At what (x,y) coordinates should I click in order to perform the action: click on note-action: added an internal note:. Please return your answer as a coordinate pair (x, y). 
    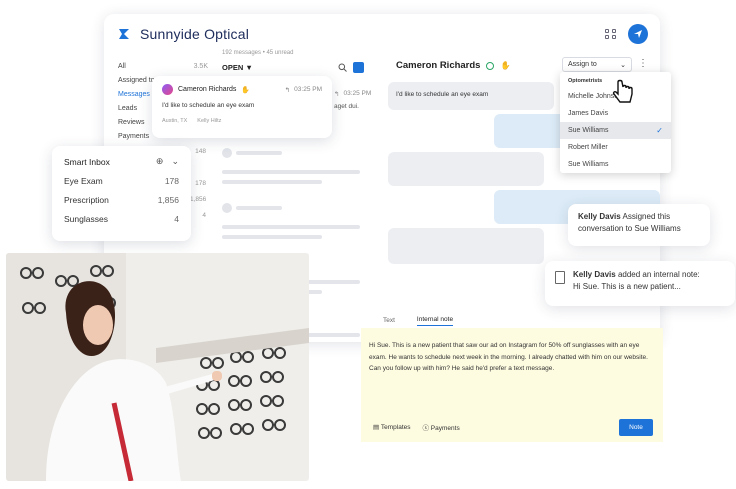
    Looking at the image, I should click on (658, 274).